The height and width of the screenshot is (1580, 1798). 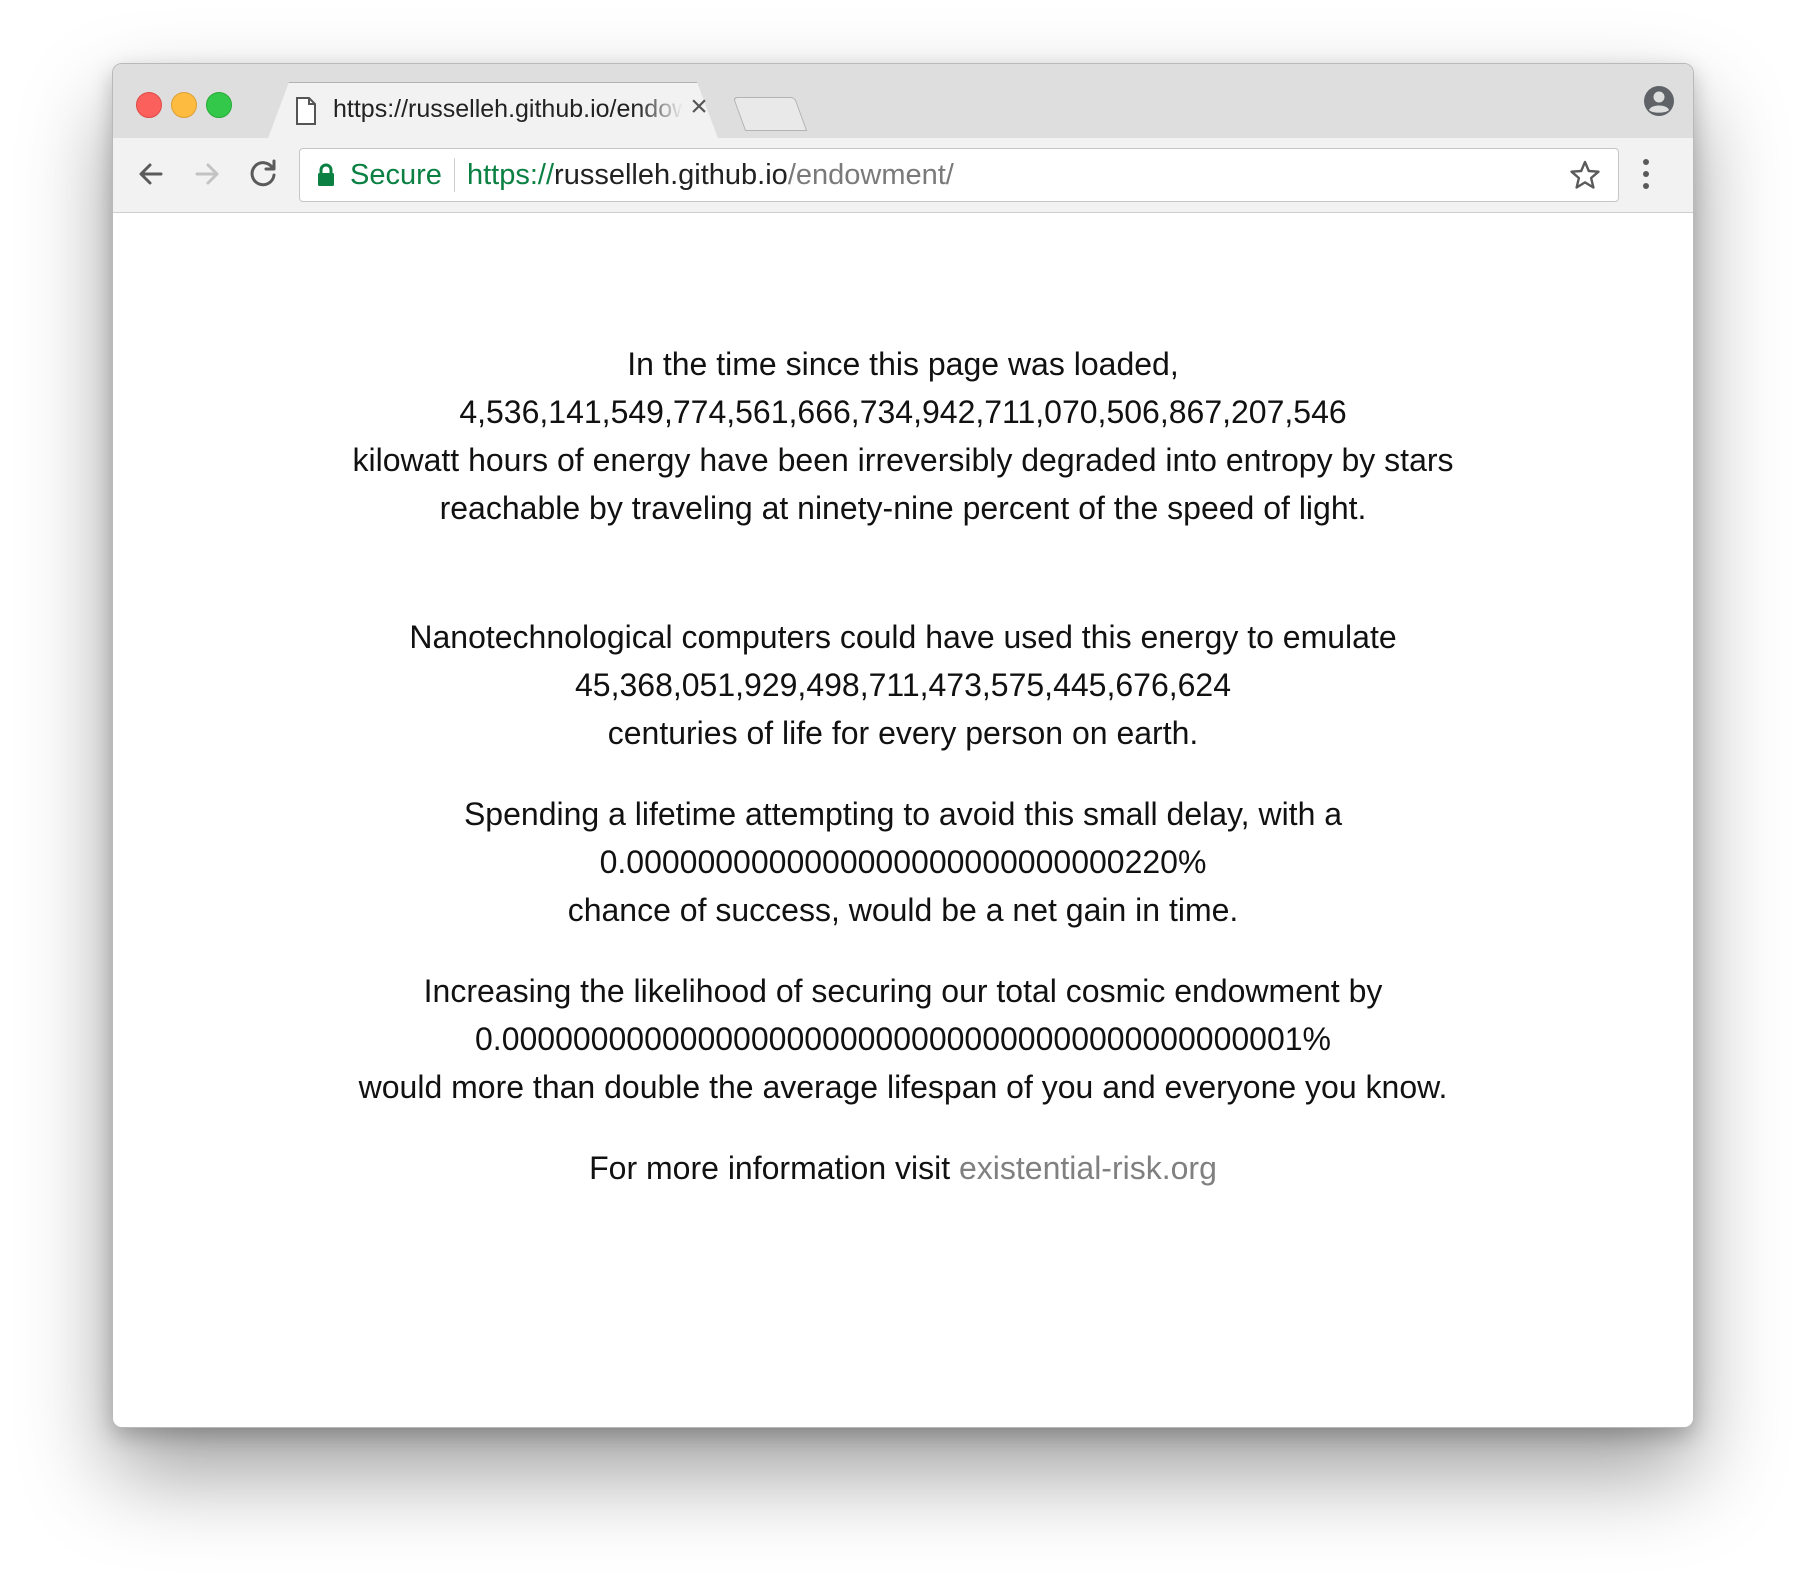 I want to click on minimize-window-button, so click(x=184, y=105).